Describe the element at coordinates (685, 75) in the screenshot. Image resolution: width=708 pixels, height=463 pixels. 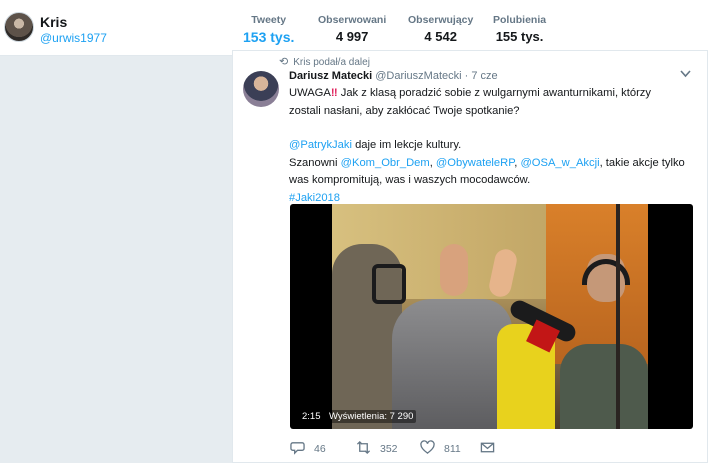
I see `chevron-down-icon` at that location.